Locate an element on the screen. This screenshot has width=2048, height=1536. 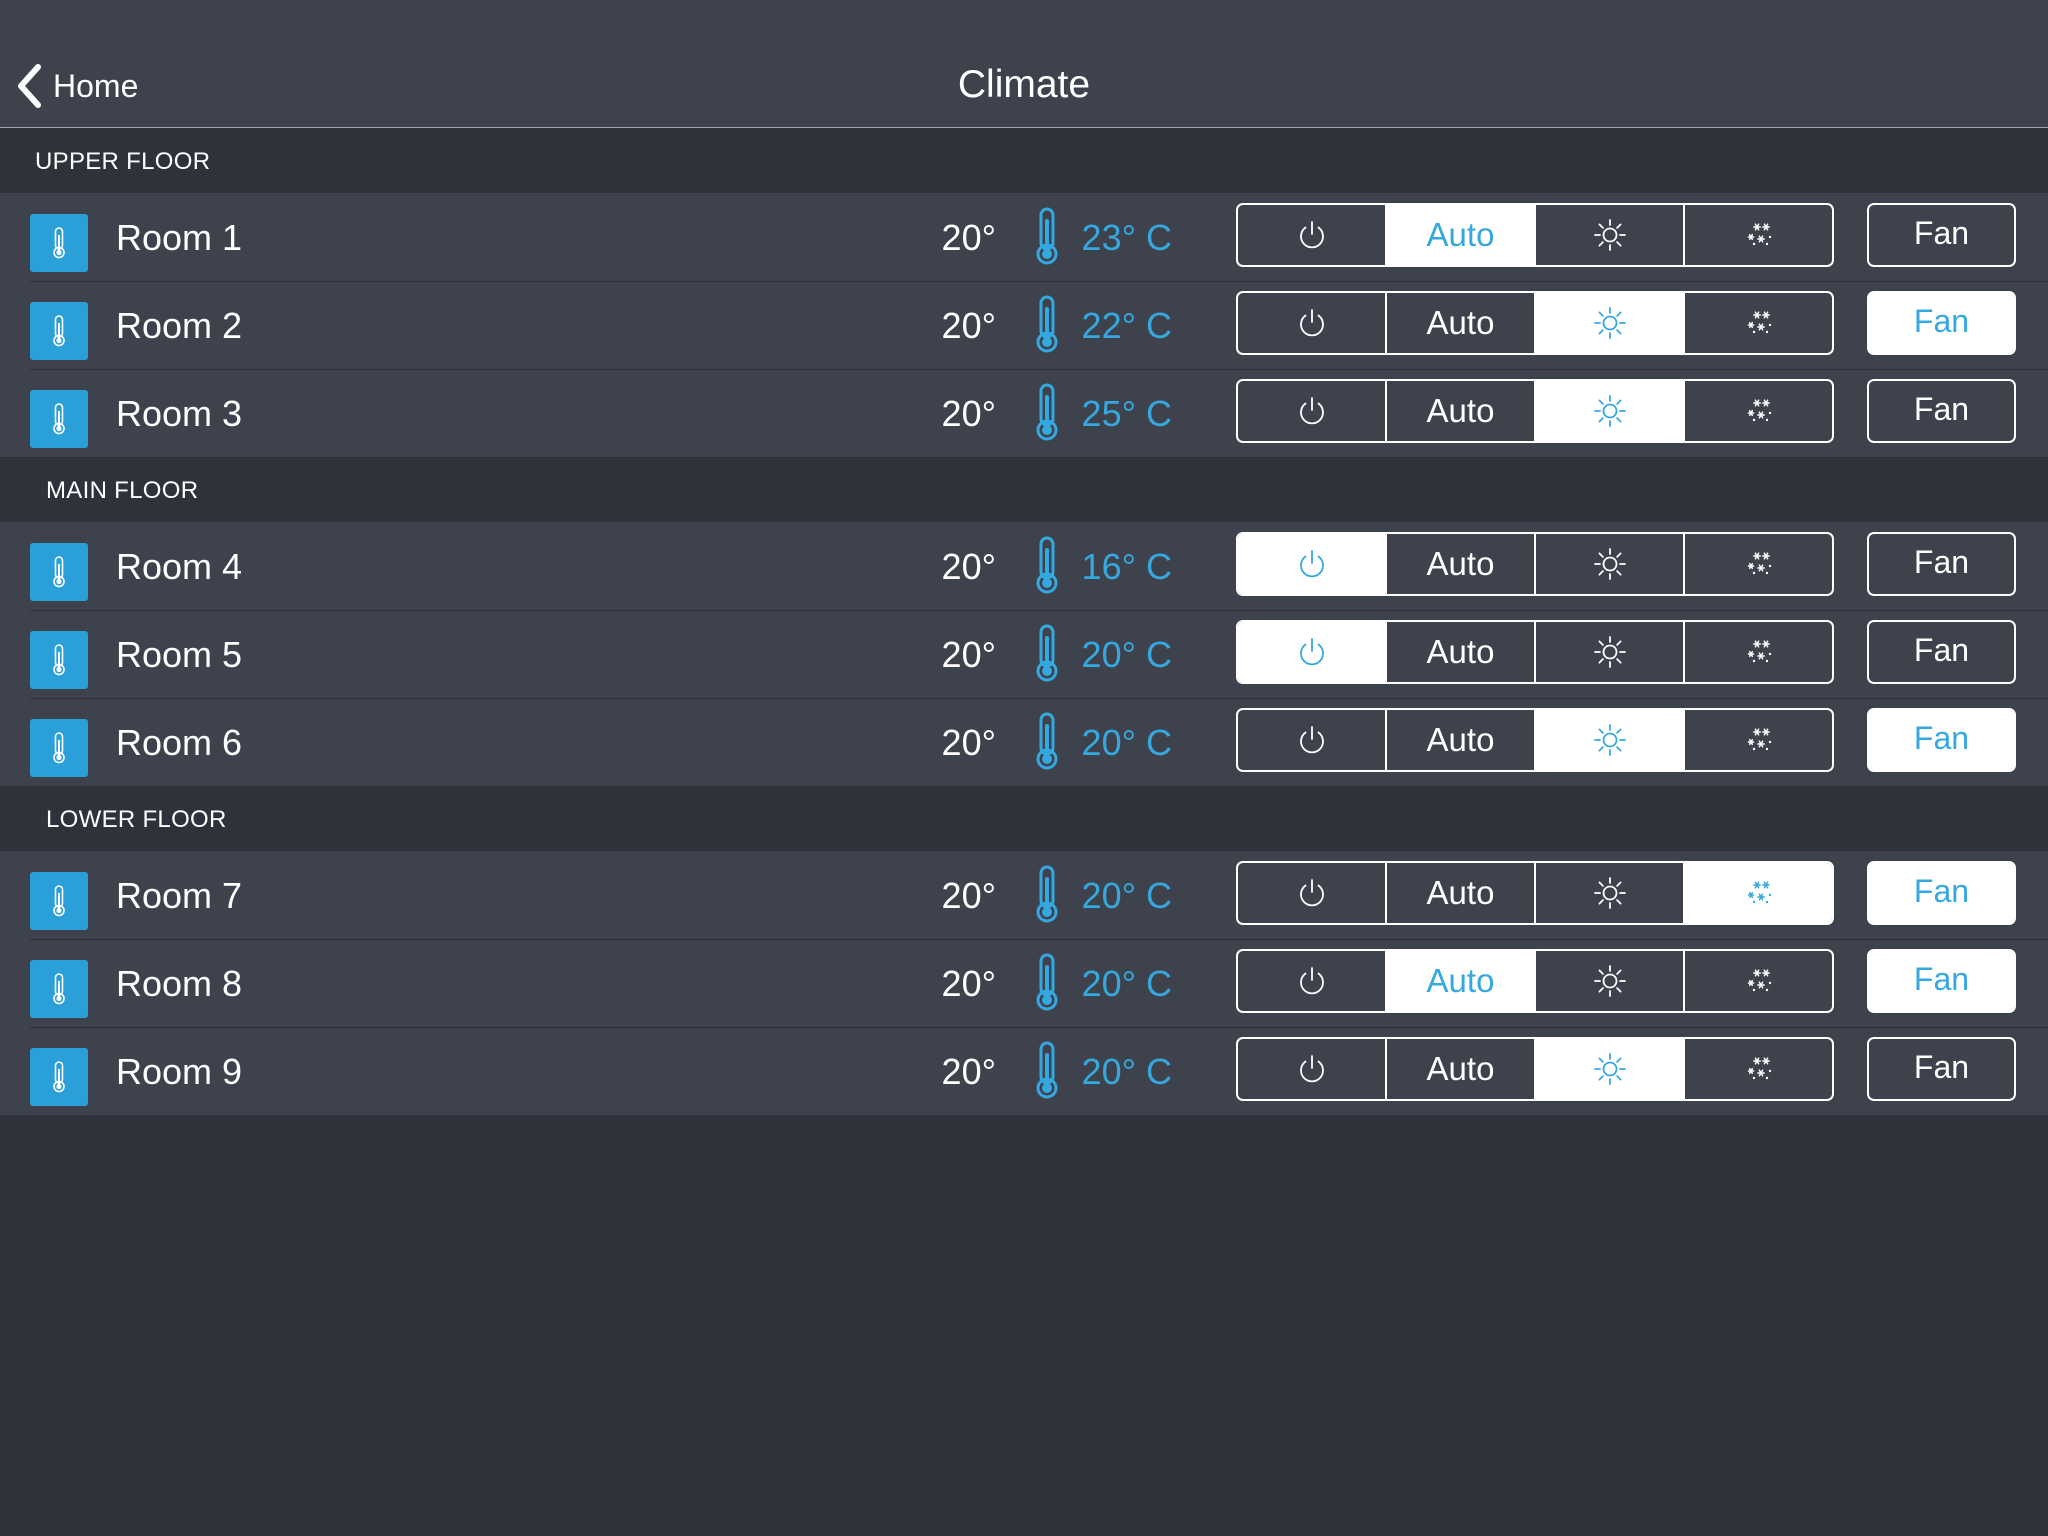
room-row: Room 5 20° 20° C Auto Fan is located at coordinates (1024, 654).